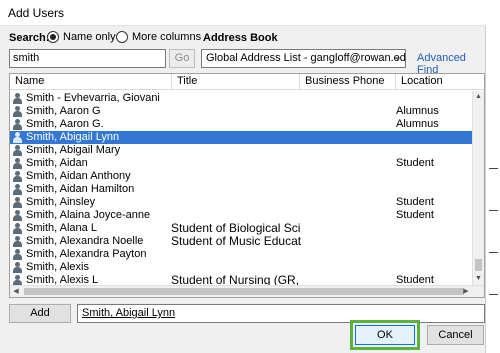  What do you see at coordinates (61, 228) in the screenshot?
I see `cell-name: Smith, Alana L` at bounding box center [61, 228].